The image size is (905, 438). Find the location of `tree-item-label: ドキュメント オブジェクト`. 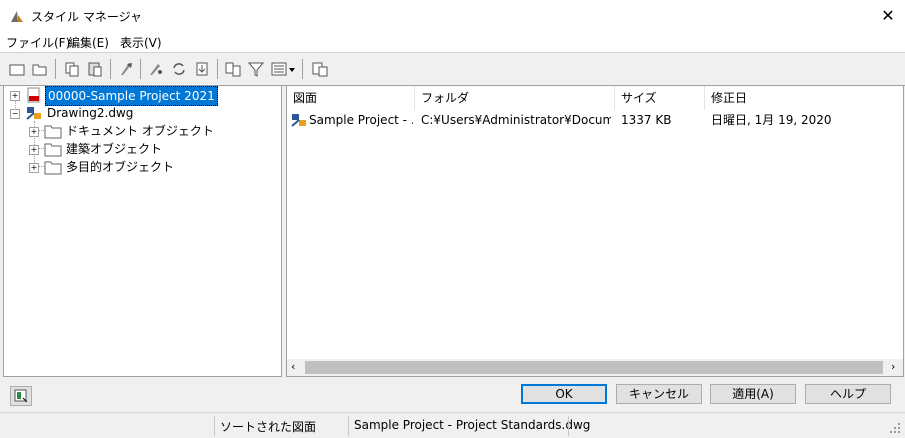

tree-item-label: ドキュメント オブジェクト is located at coordinates (140, 131).